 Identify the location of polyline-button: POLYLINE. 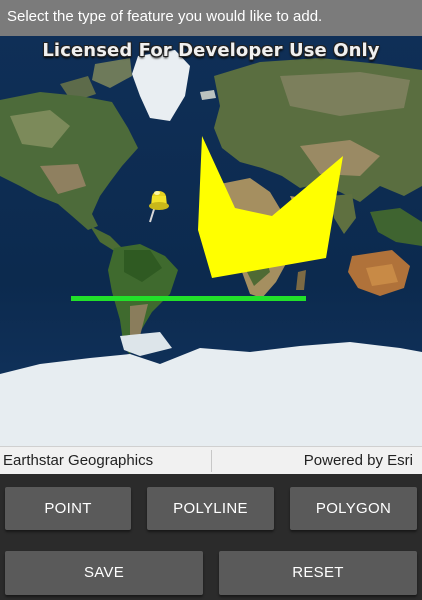
(210, 508).